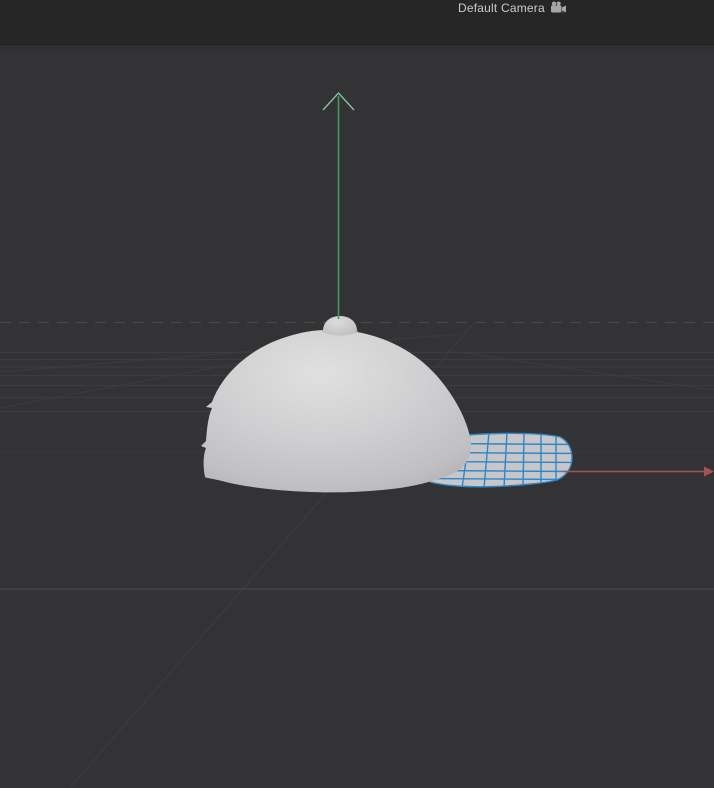  What do you see at coordinates (336, 404) in the screenshot?
I see `dome-object` at bounding box center [336, 404].